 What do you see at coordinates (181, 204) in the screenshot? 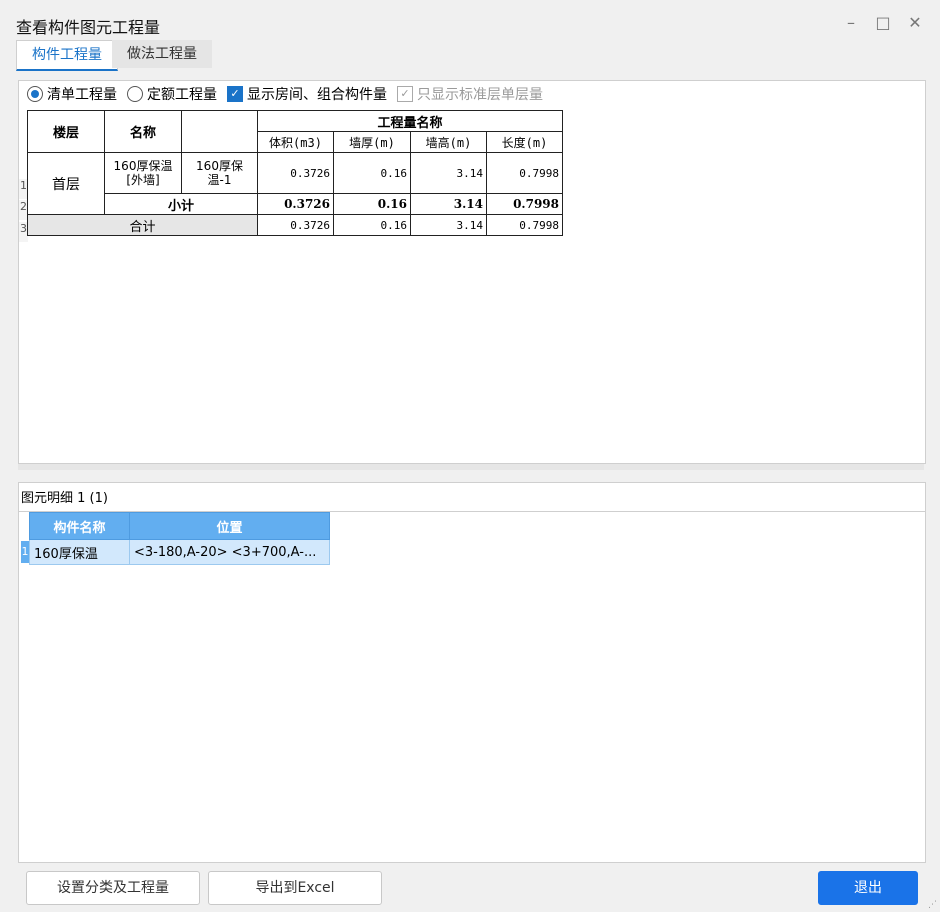
I see `subtotal-label: 小计` at bounding box center [181, 204].